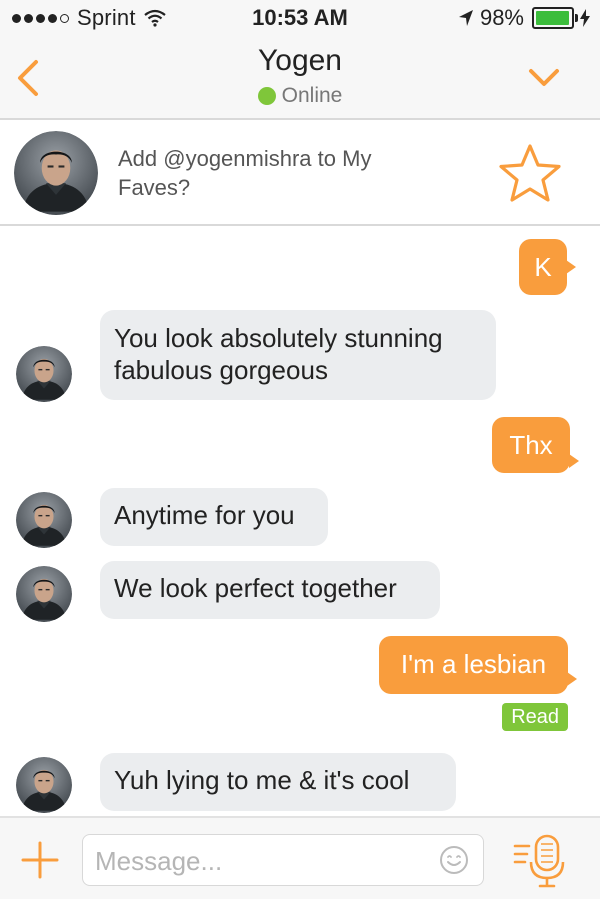 This screenshot has height=899, width=600. I want to click on incoming-message-bubble: We look perfect together, so click(270, 590).